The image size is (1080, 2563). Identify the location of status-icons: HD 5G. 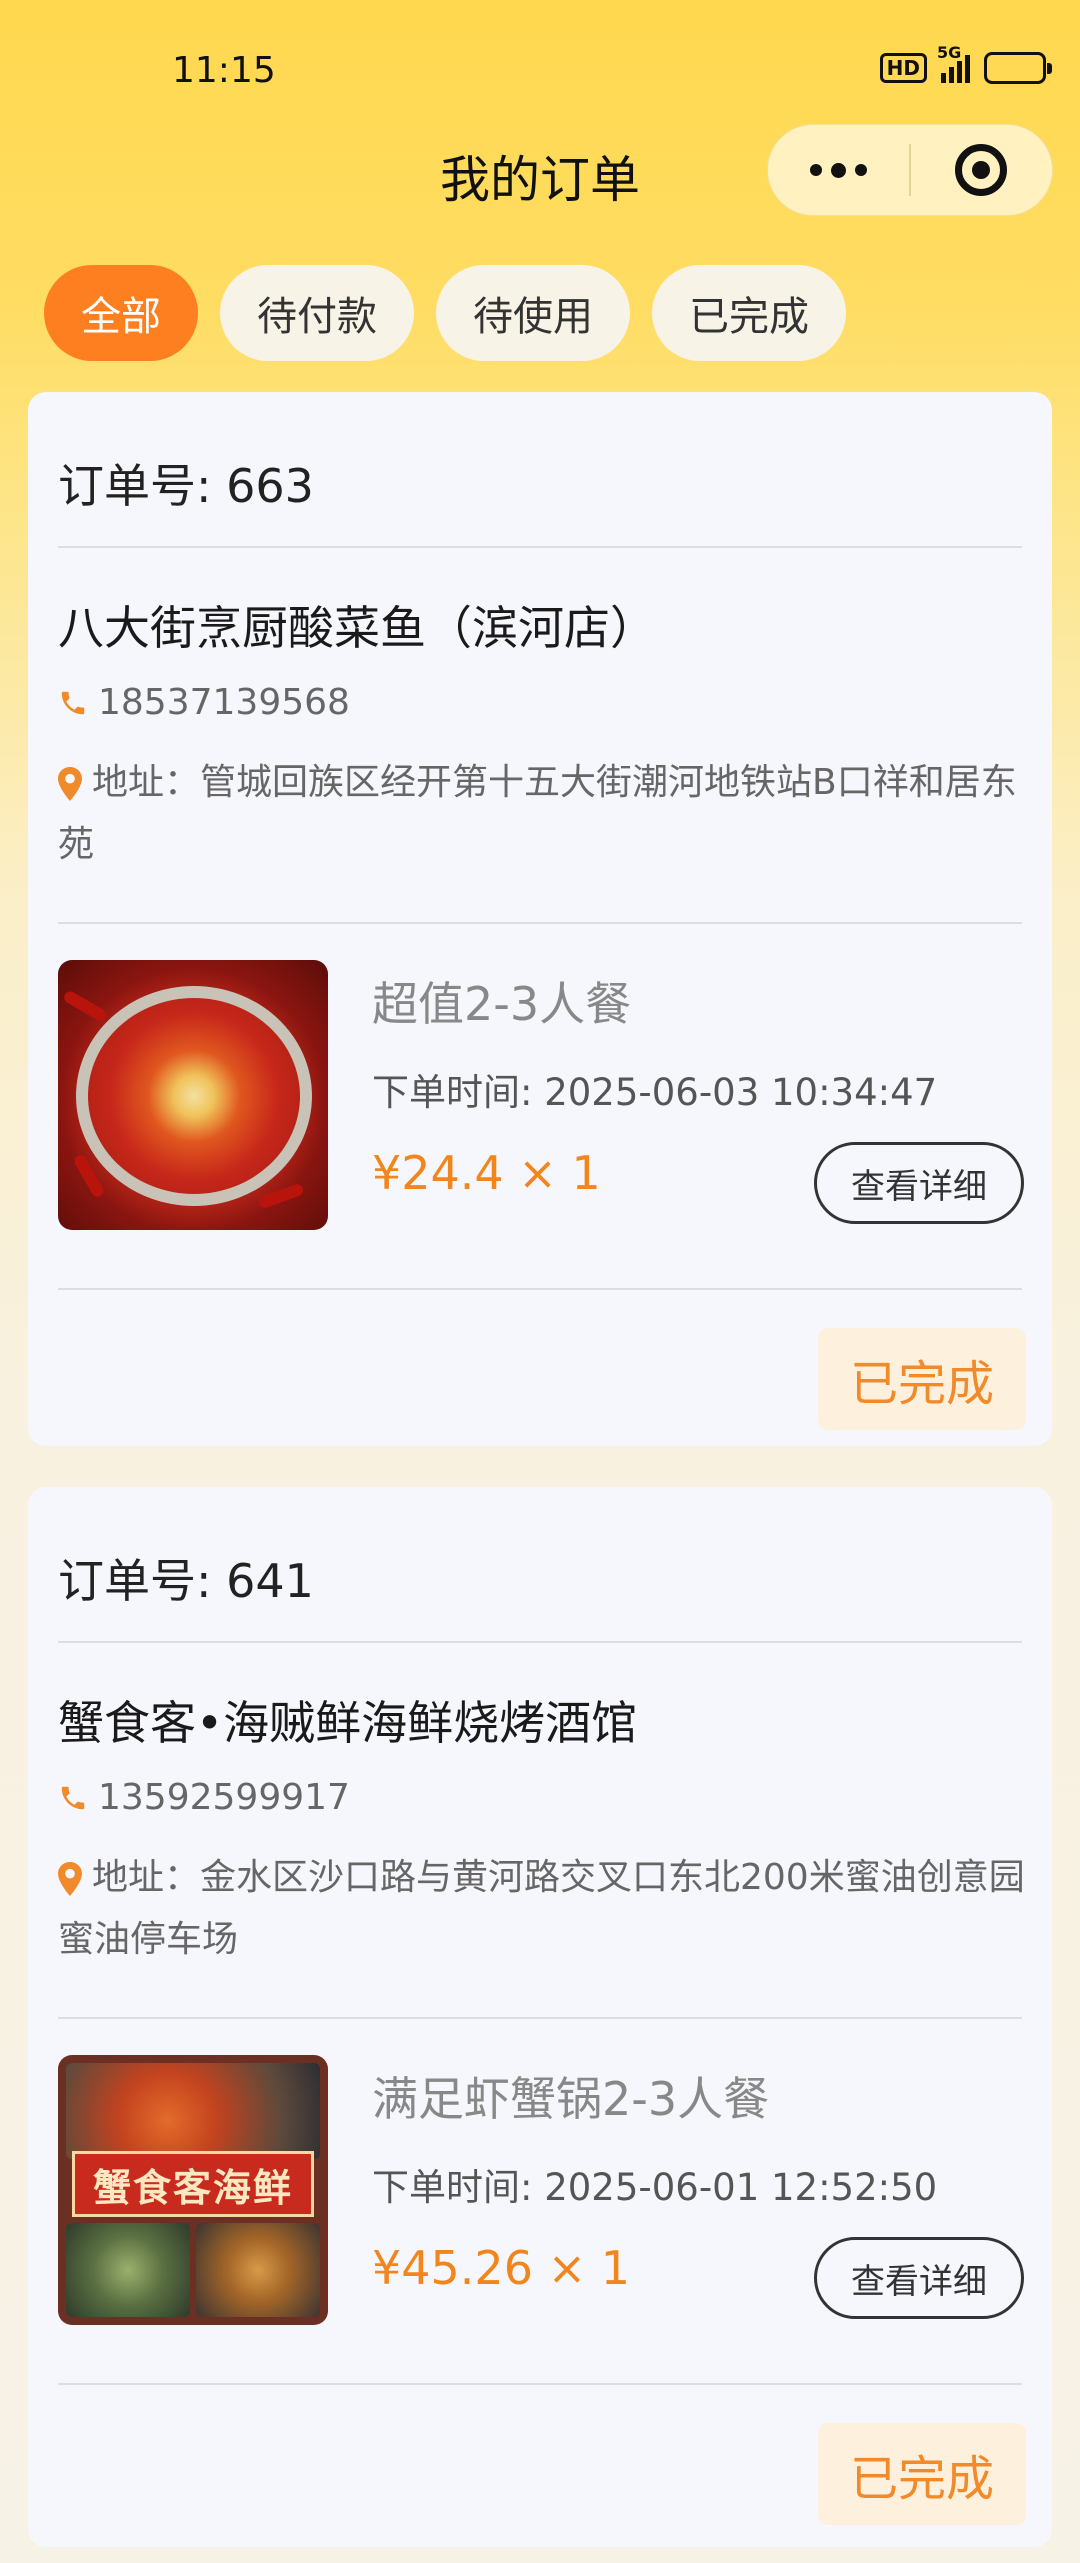
(965, 63).